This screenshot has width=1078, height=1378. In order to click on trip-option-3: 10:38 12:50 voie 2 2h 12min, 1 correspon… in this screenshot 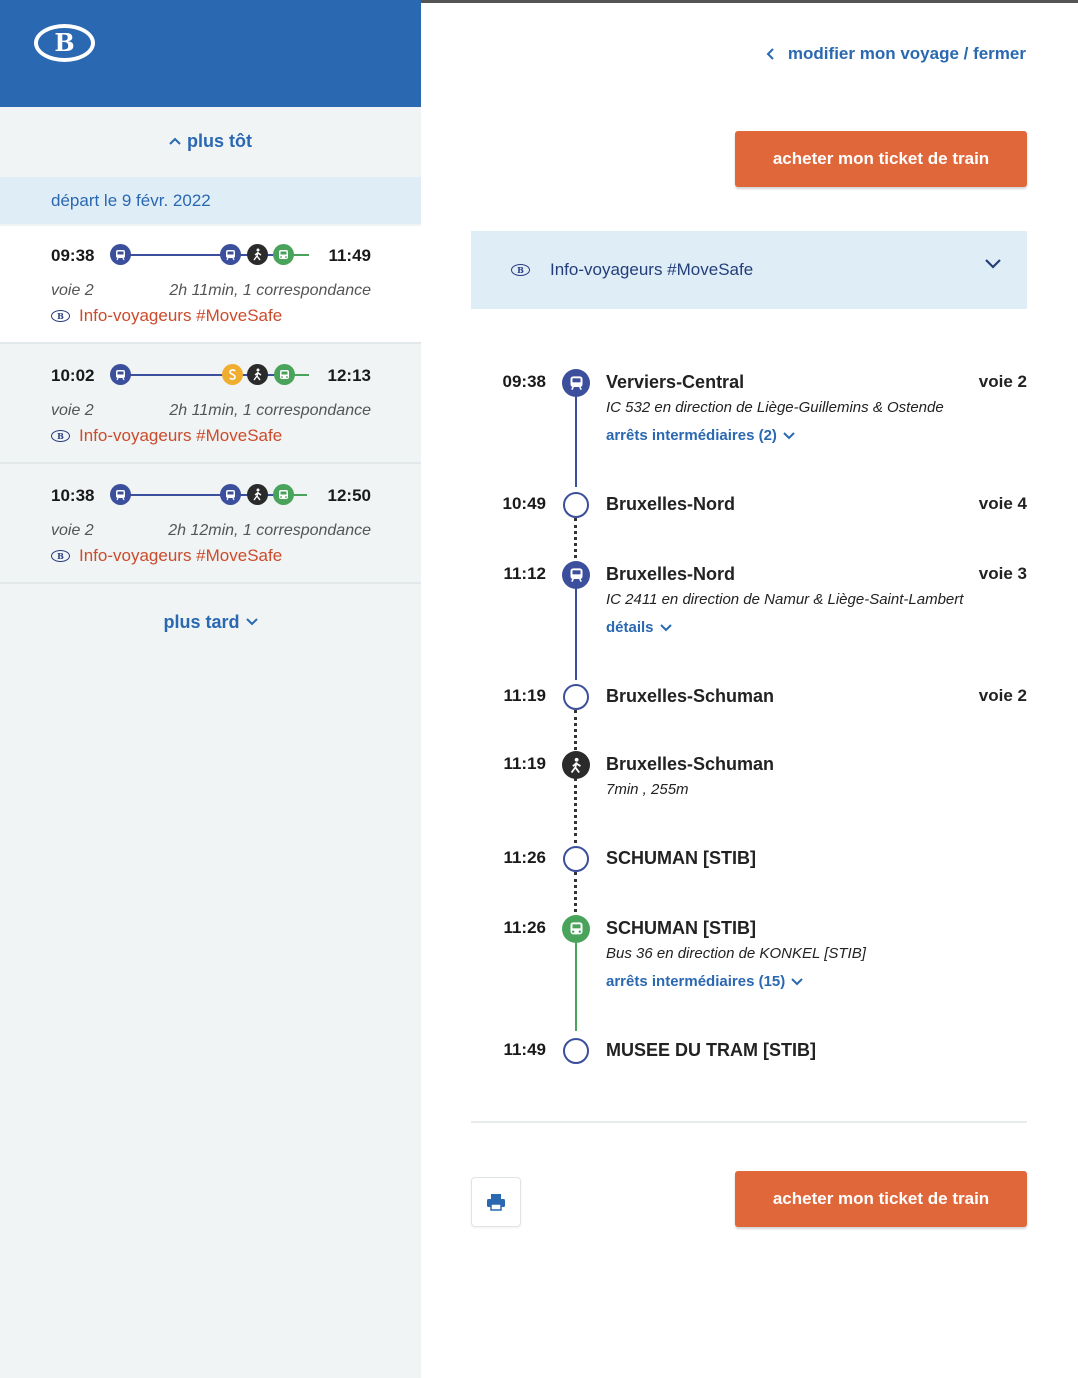, I will do `click(210, 525)`.